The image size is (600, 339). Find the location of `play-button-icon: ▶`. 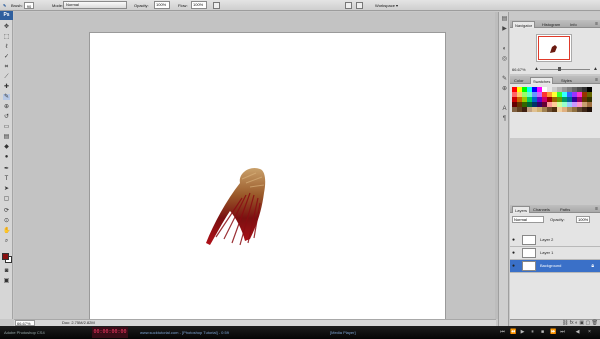

play-button-icon: ▶ is located at coordinates (522, 332).